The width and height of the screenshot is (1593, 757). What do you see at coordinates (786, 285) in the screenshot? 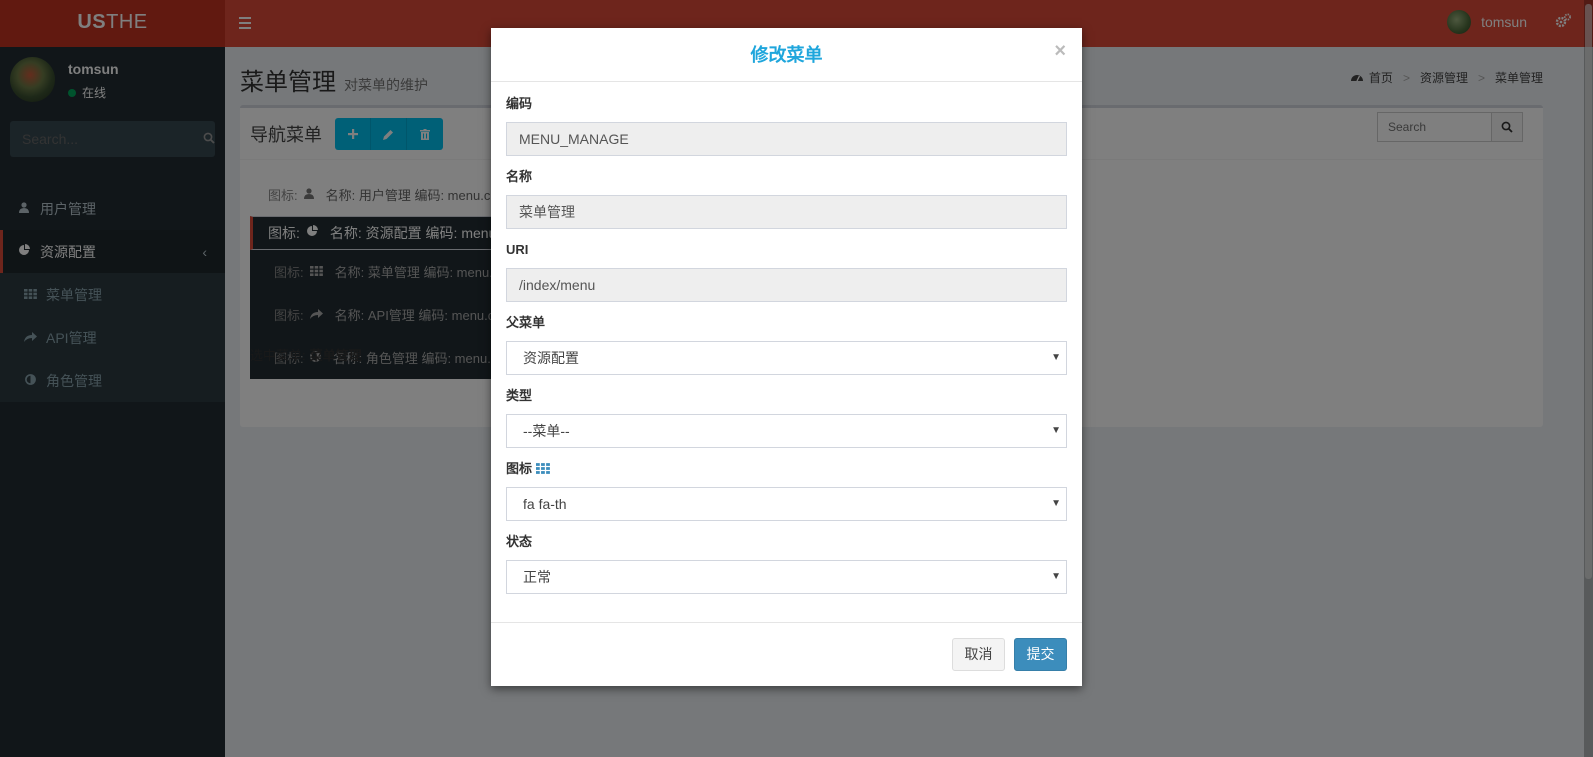
I see `uri-input: /index/menu` at bounding box center [786, 285].